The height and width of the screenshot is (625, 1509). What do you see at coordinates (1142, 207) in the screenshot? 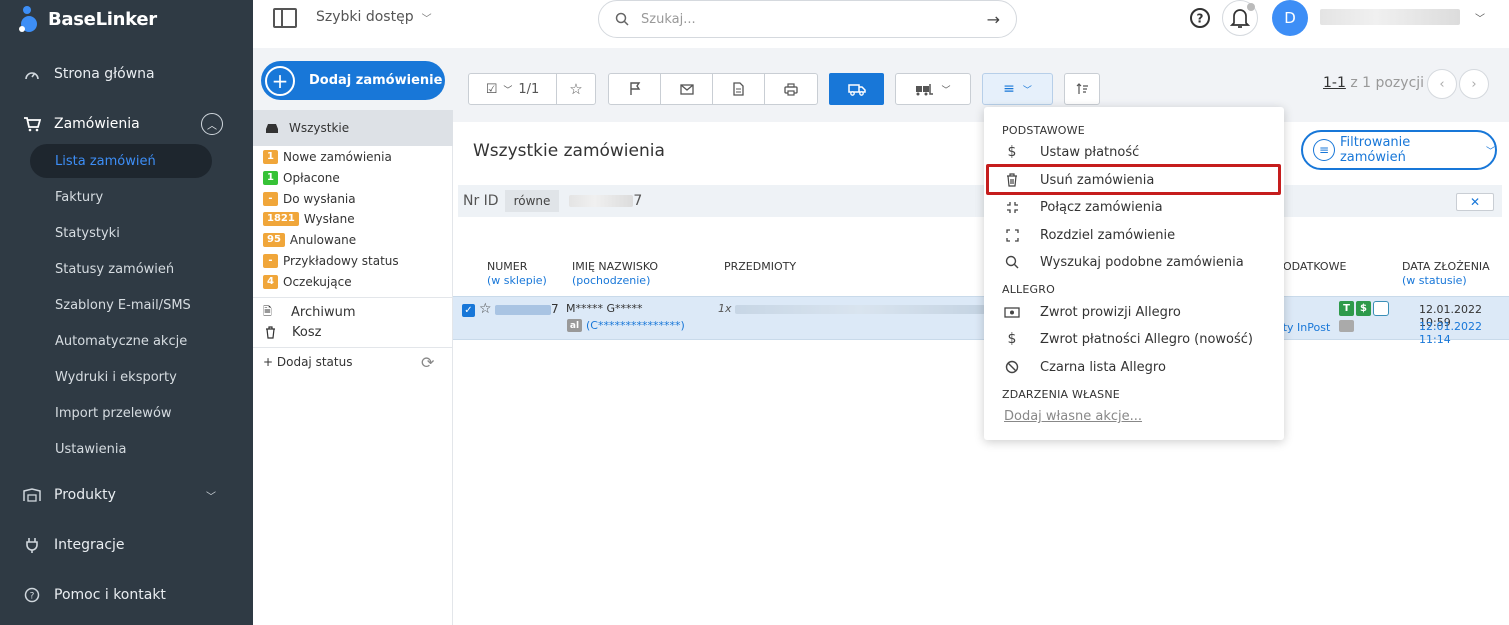
I see `menu-item-merge-orders: Połącz zamówienia` at bounding box center [1142, 207].